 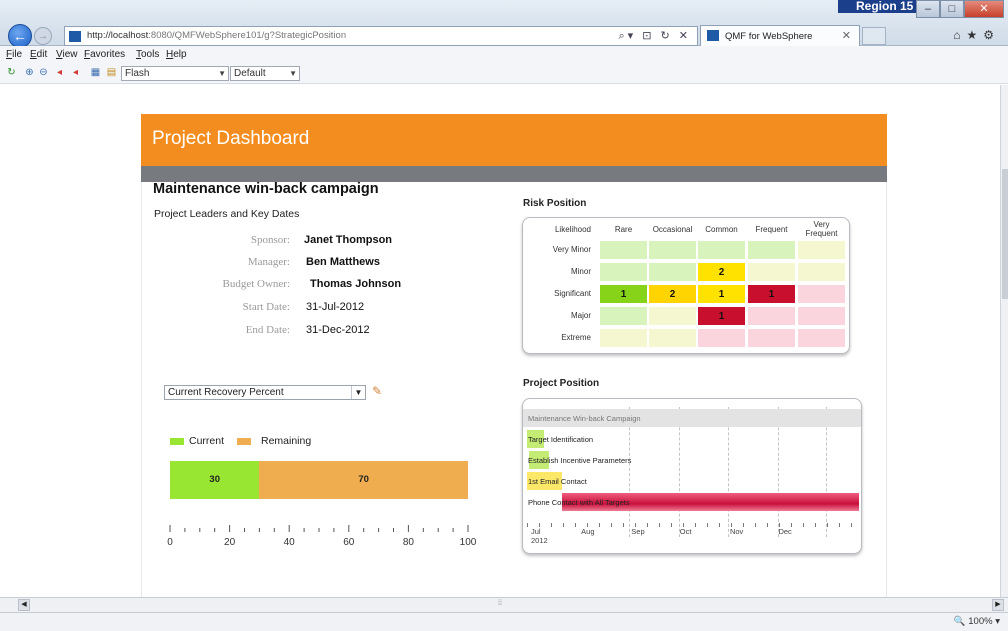 What do you see at coordinates (654, 36) in the screenshot?
I see `address-bar-tools: ⌕▾ ⊡ ↻ ✕` at bounding box center [654, 36].